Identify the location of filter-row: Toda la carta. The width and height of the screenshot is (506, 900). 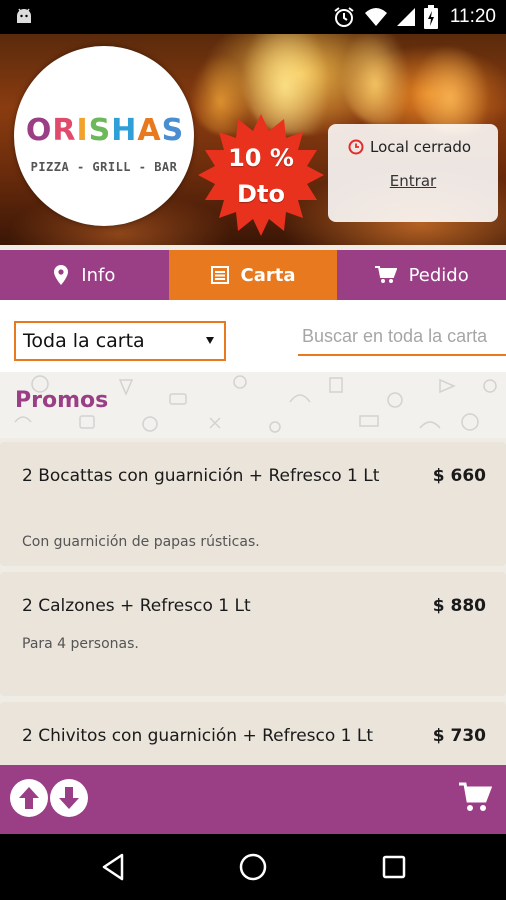
(253, 336).